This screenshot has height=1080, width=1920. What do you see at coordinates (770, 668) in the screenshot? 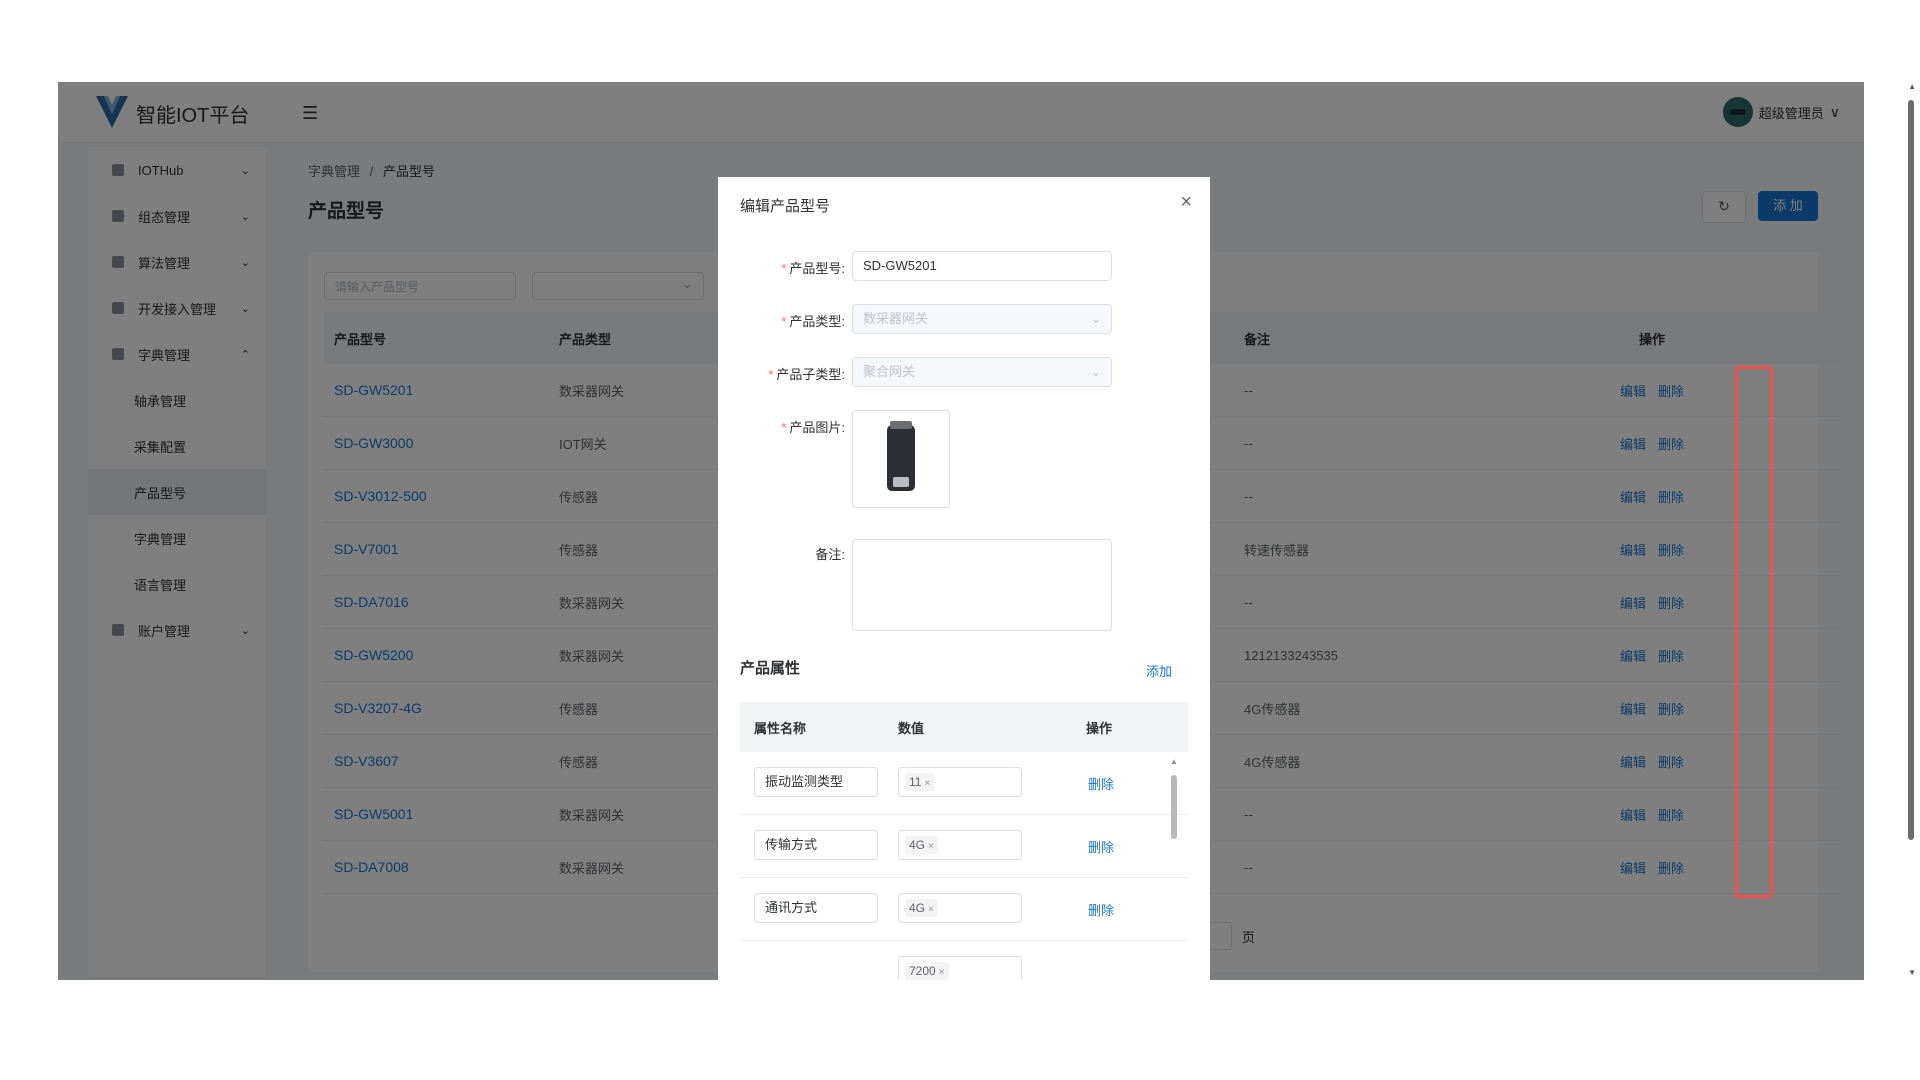
I see `attr-section-title: 产品属性` at bounding box center [770, 668].